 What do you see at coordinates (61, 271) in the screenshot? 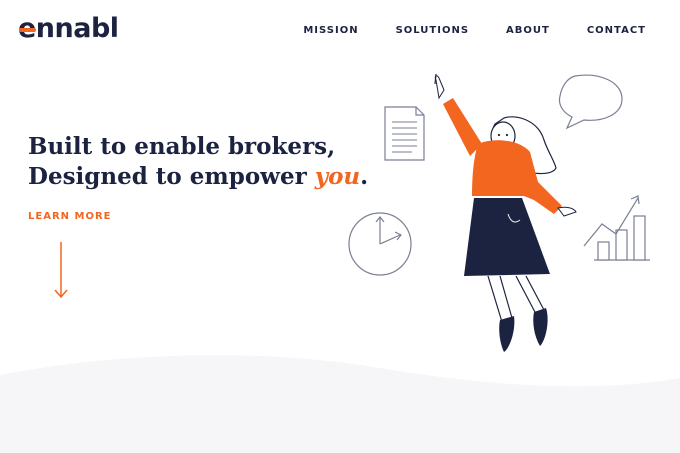
I see `arrow-down-icon` at bounding box center [61, 271].